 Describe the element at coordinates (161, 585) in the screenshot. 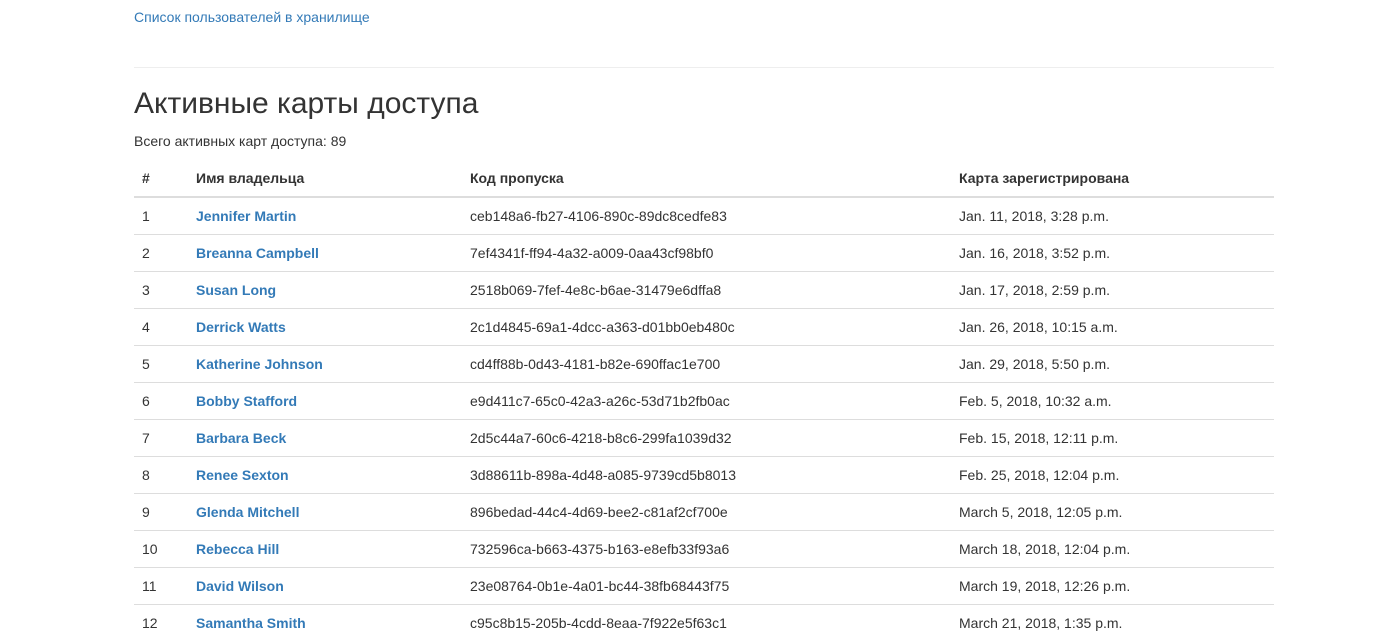

I see `row-number: 11` at that location.